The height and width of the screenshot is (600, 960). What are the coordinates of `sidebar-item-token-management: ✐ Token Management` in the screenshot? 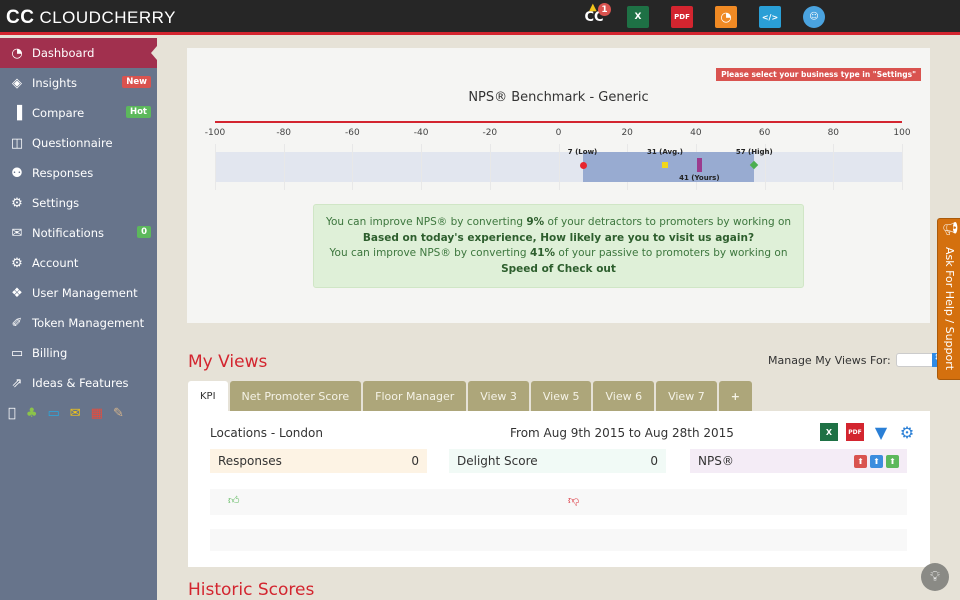 It's located at (78, 323).